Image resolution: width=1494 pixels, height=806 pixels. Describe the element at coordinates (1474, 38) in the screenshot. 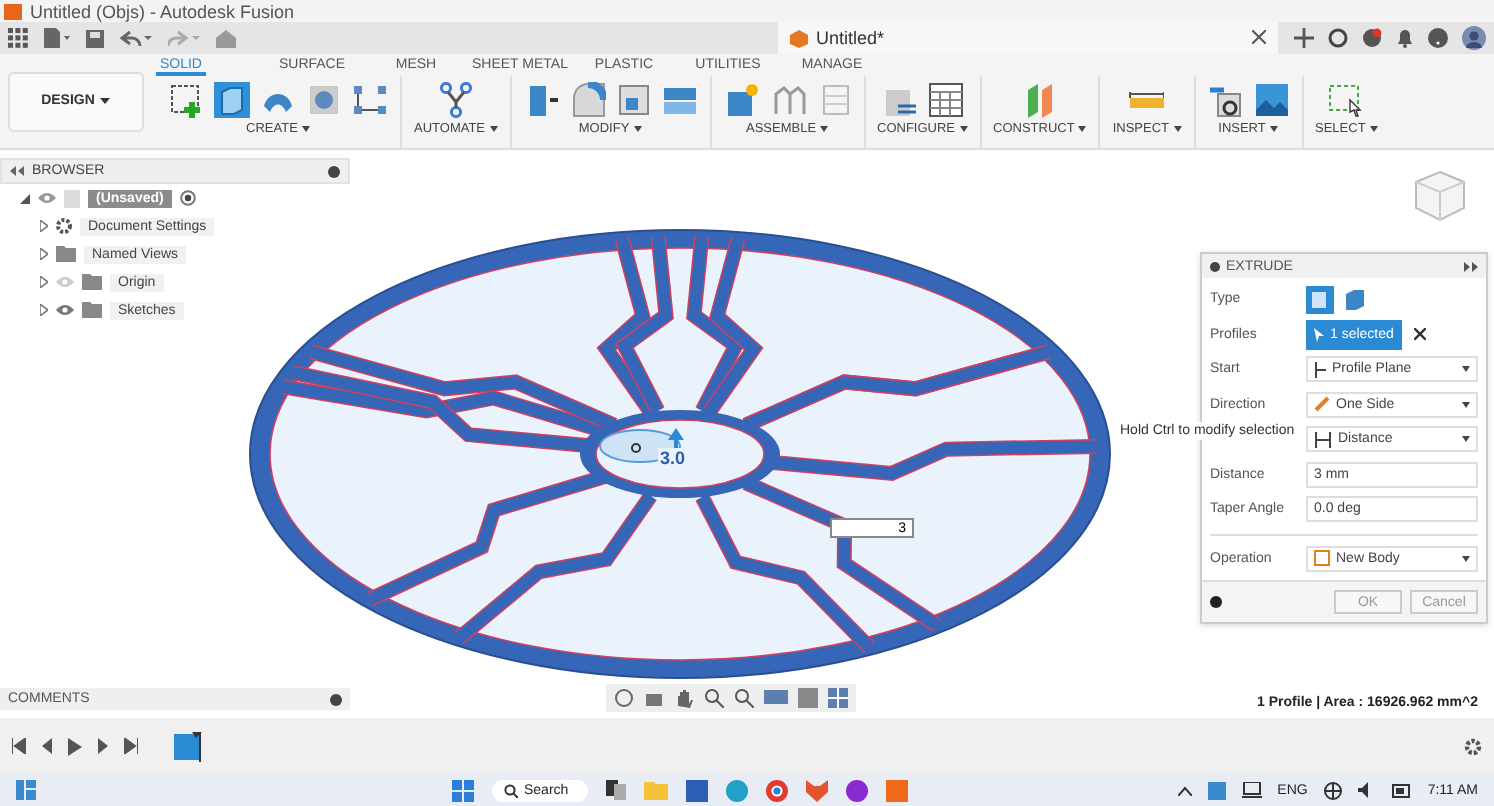

I see `avatar-icon` at that location.